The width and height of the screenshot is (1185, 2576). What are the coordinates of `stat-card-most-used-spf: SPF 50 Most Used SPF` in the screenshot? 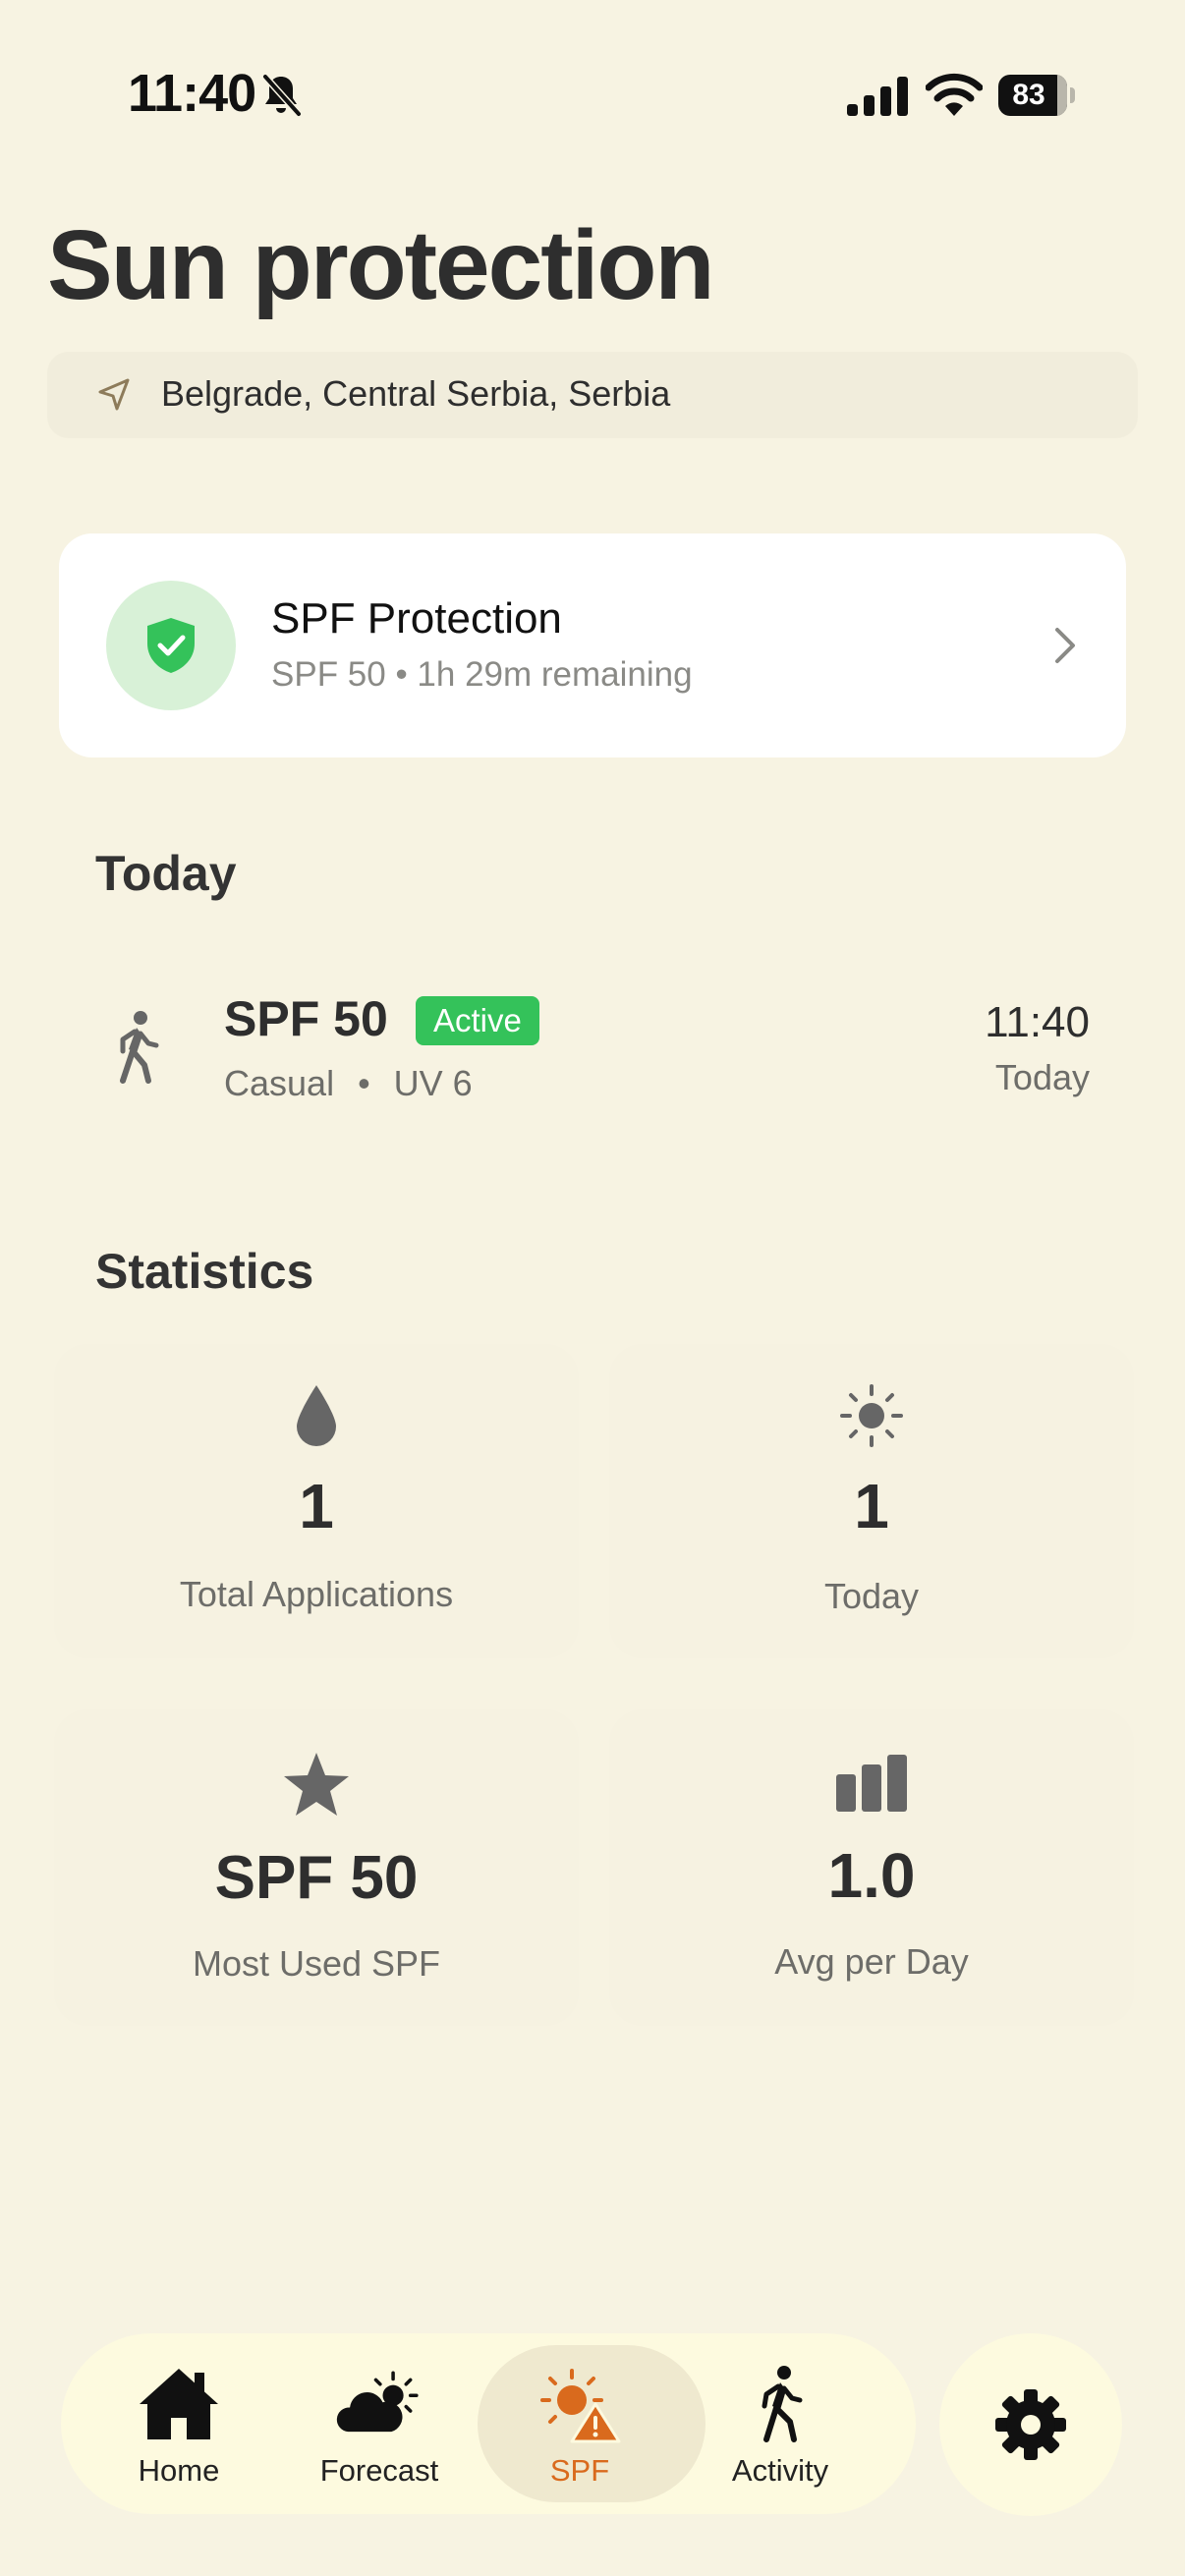 It's located at (317, 1867).